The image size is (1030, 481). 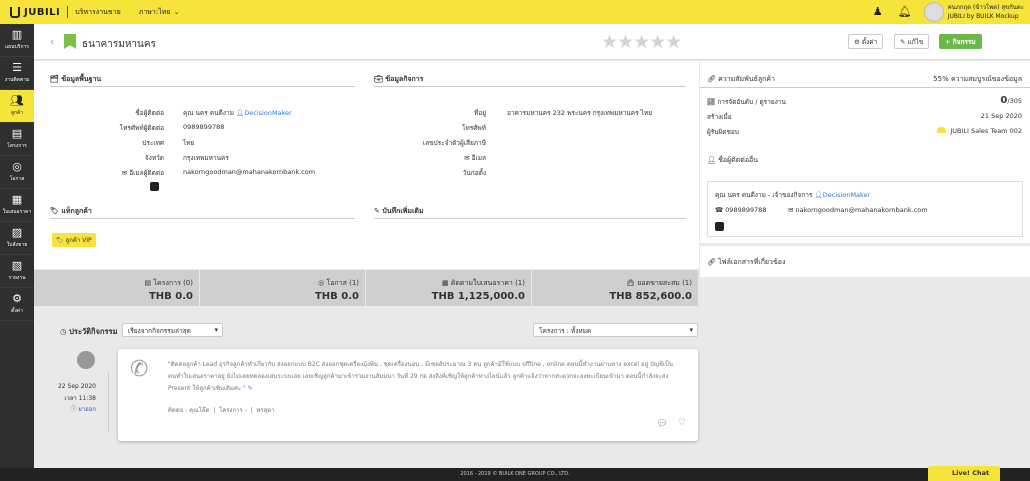 What do you see at coordinates (741, 79) in the screenshot?
I see `relation-title: 🔗︎ ความสัมพันธ์ลูกค้า` at bounding box center [741, 79].